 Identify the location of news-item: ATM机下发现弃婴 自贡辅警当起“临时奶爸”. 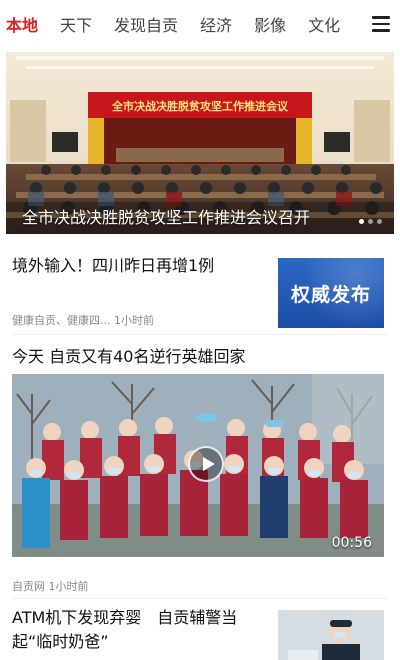
(200, 633).